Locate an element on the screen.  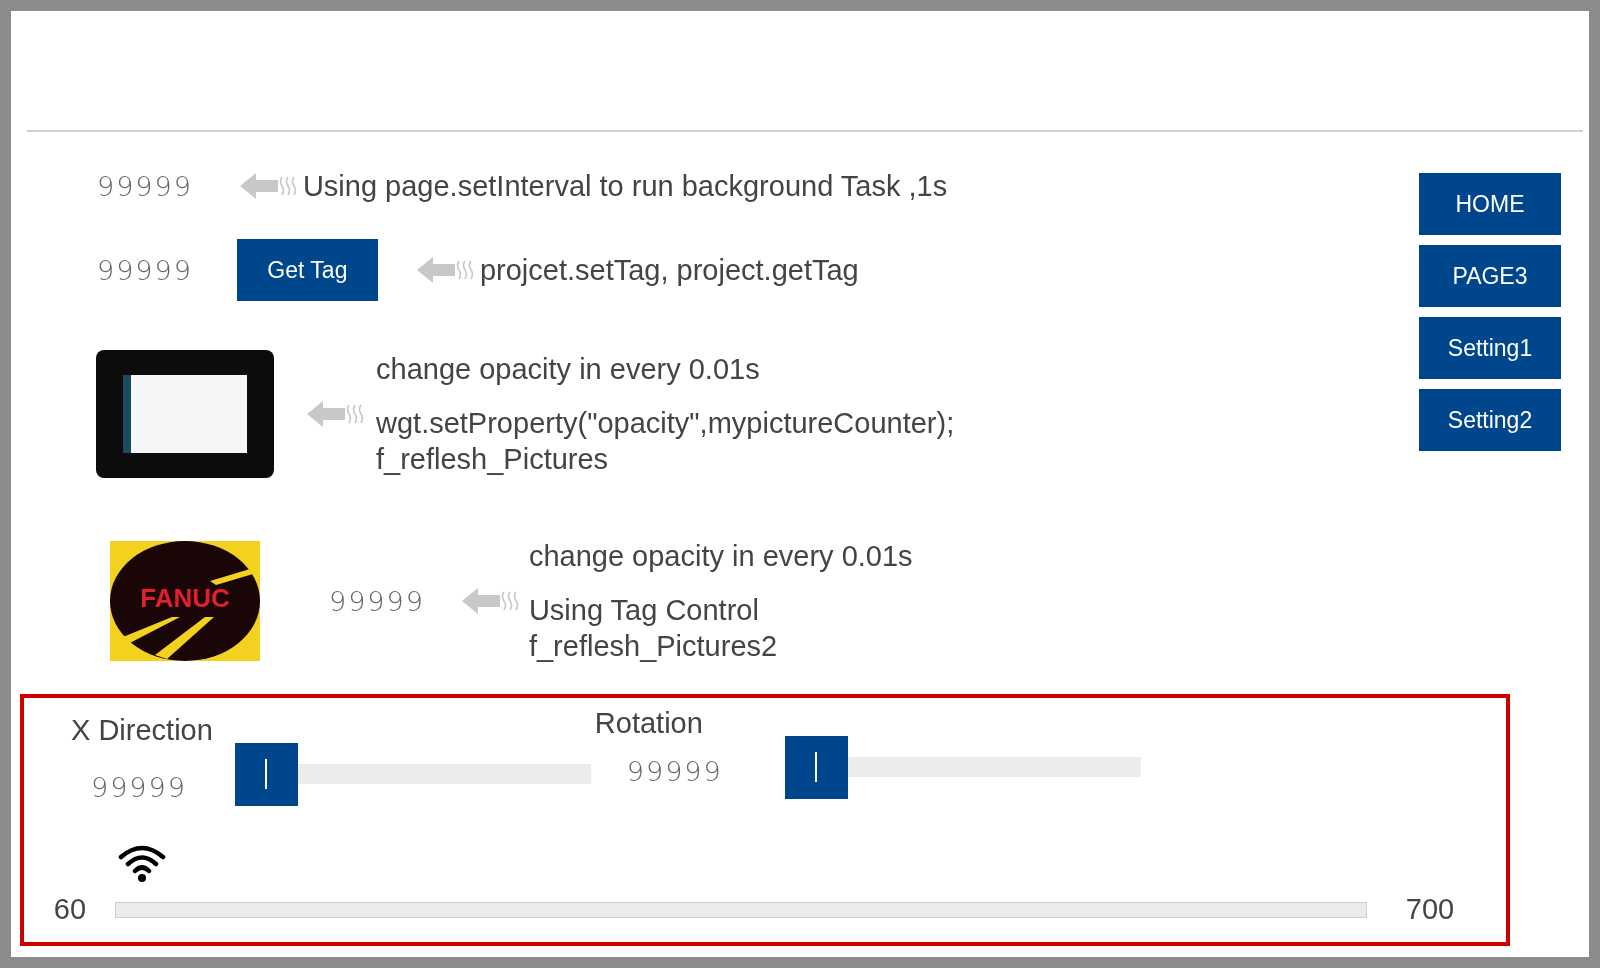
nav-button: Setting2 is located at coordinates (1490, 420).